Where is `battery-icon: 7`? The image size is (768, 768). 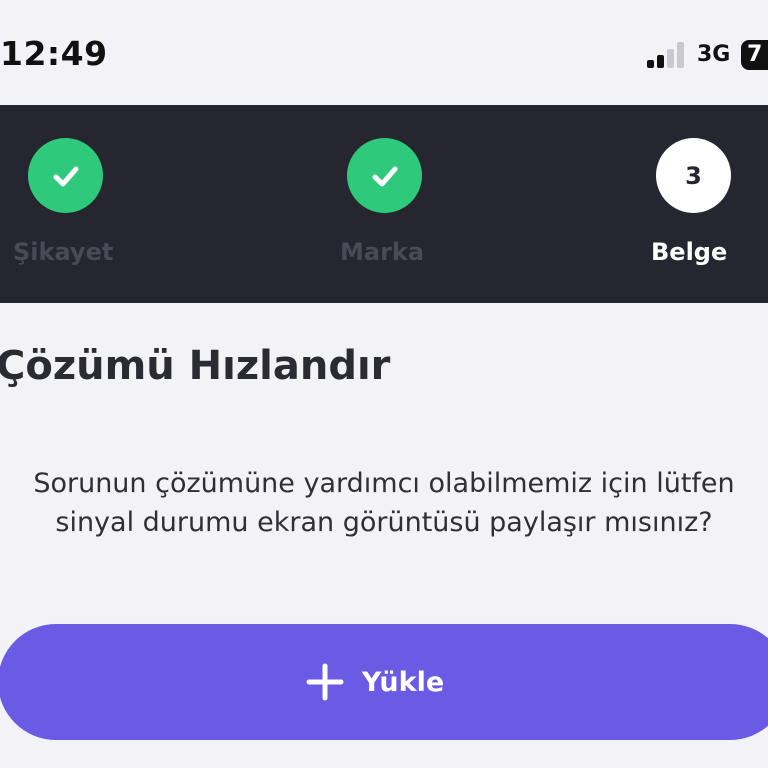
battery-icon: 7 is located at coordinates (754, 55).